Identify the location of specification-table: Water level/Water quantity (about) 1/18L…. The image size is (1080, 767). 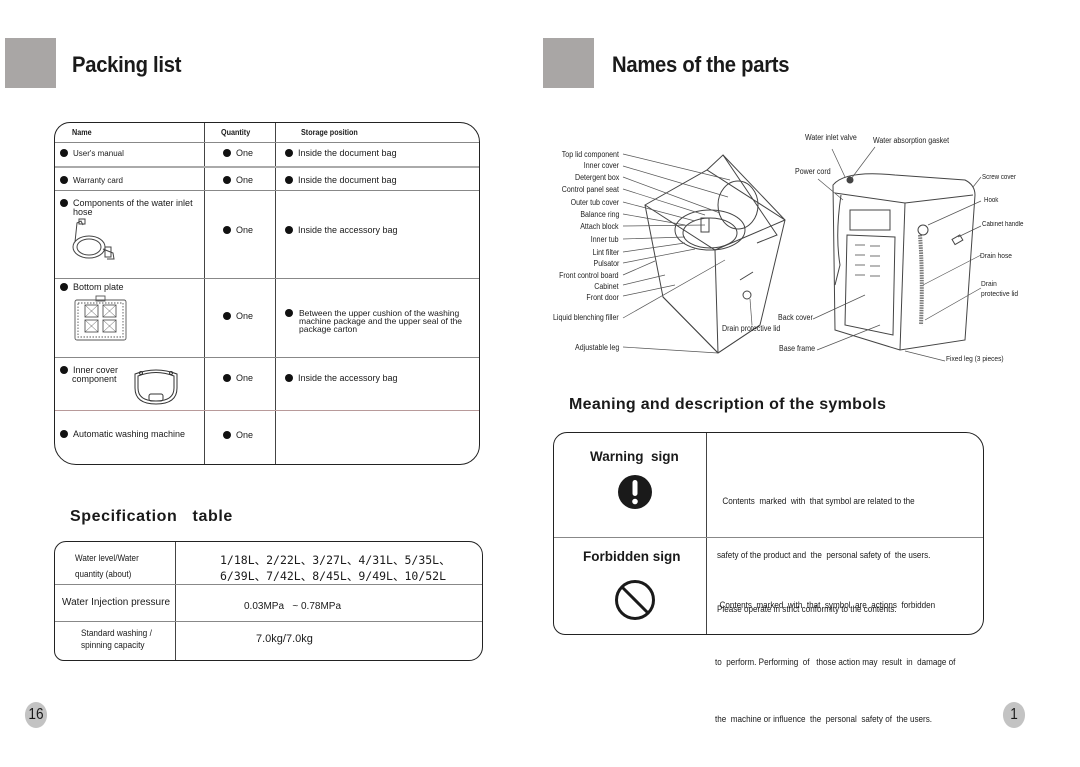
(268, 601).